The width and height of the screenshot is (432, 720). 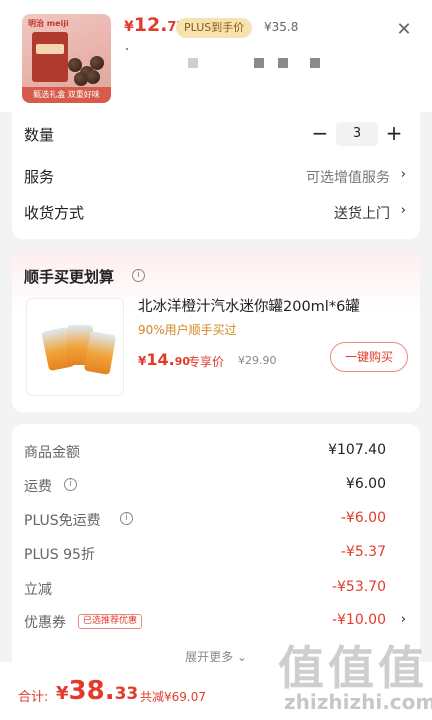 I want to click on summary-label: 优惠券, so click(x=45, y=623).